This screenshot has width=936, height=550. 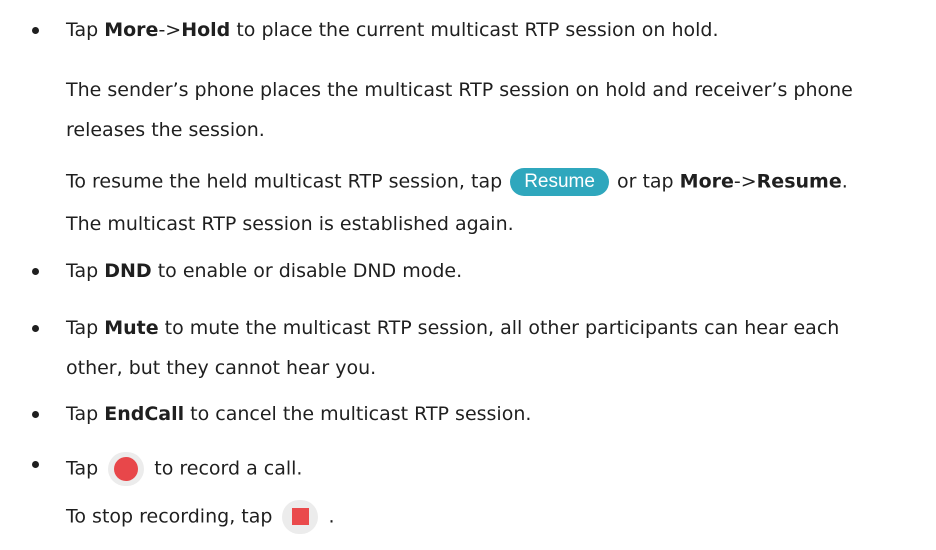 What do you see at coordinates (200, 517) in the screenshot?
I see `paragraph-stop: To stop recording, tap .` at bounding box center [200, 517].